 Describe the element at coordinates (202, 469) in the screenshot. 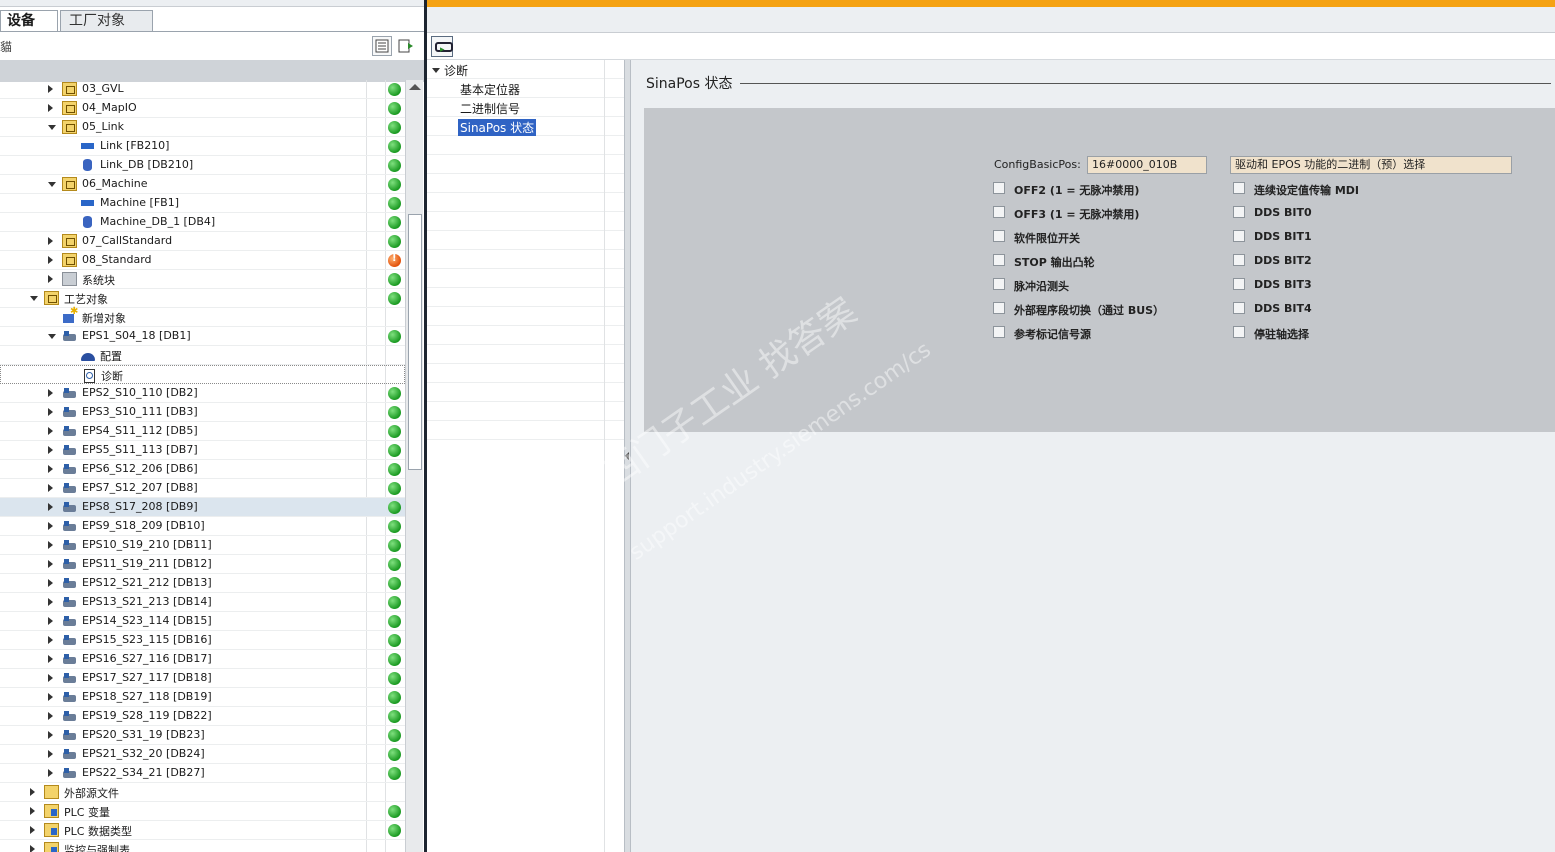

I see `tree-item: EPS6_S12_206 [DB6]` at that location.